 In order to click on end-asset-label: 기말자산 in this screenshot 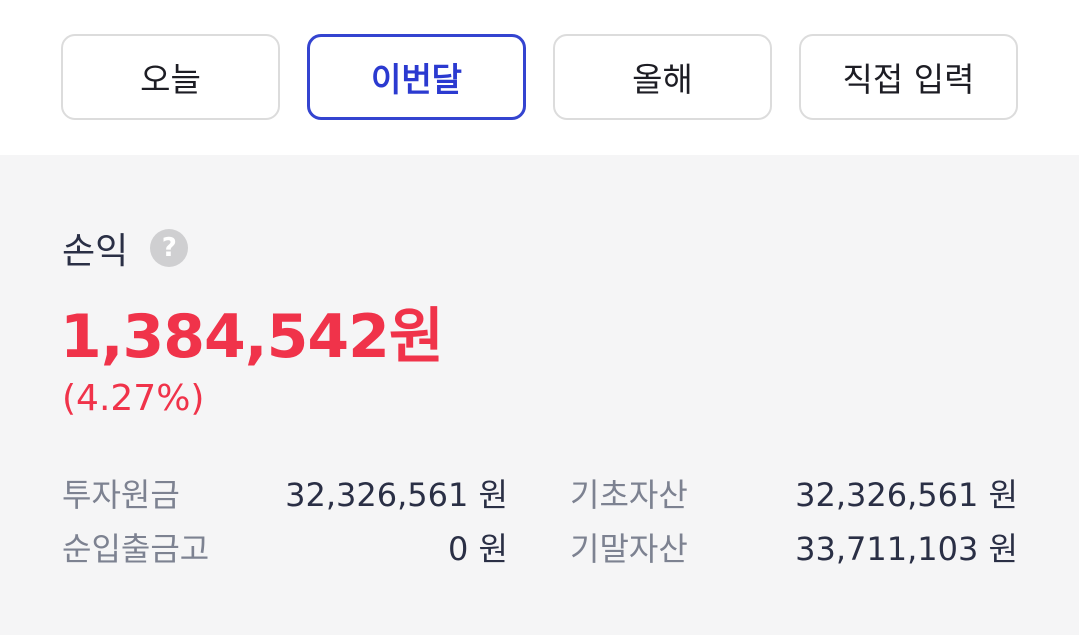, I will do `click(629, 549)`.